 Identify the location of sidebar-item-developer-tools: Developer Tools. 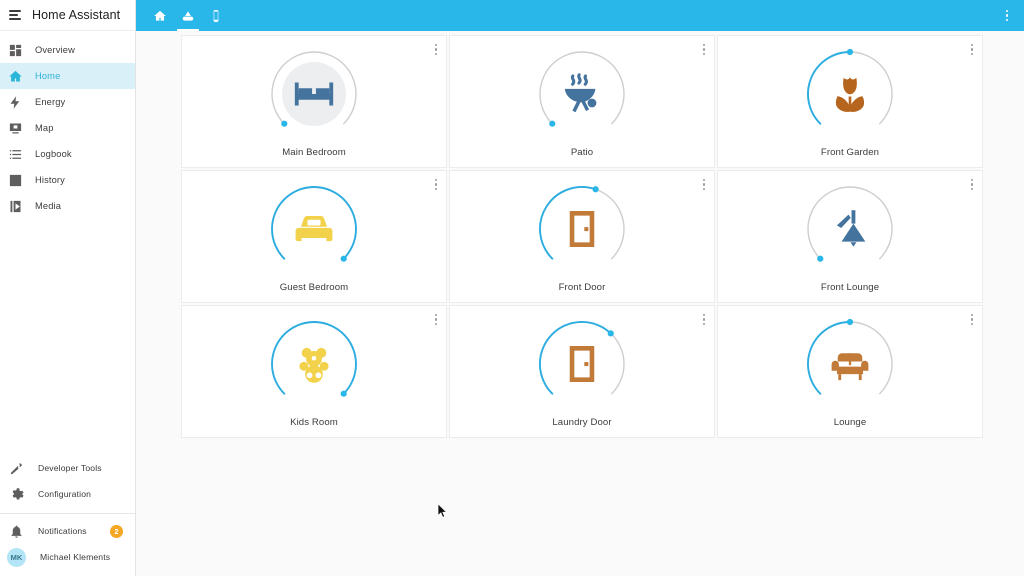
(67, 468).